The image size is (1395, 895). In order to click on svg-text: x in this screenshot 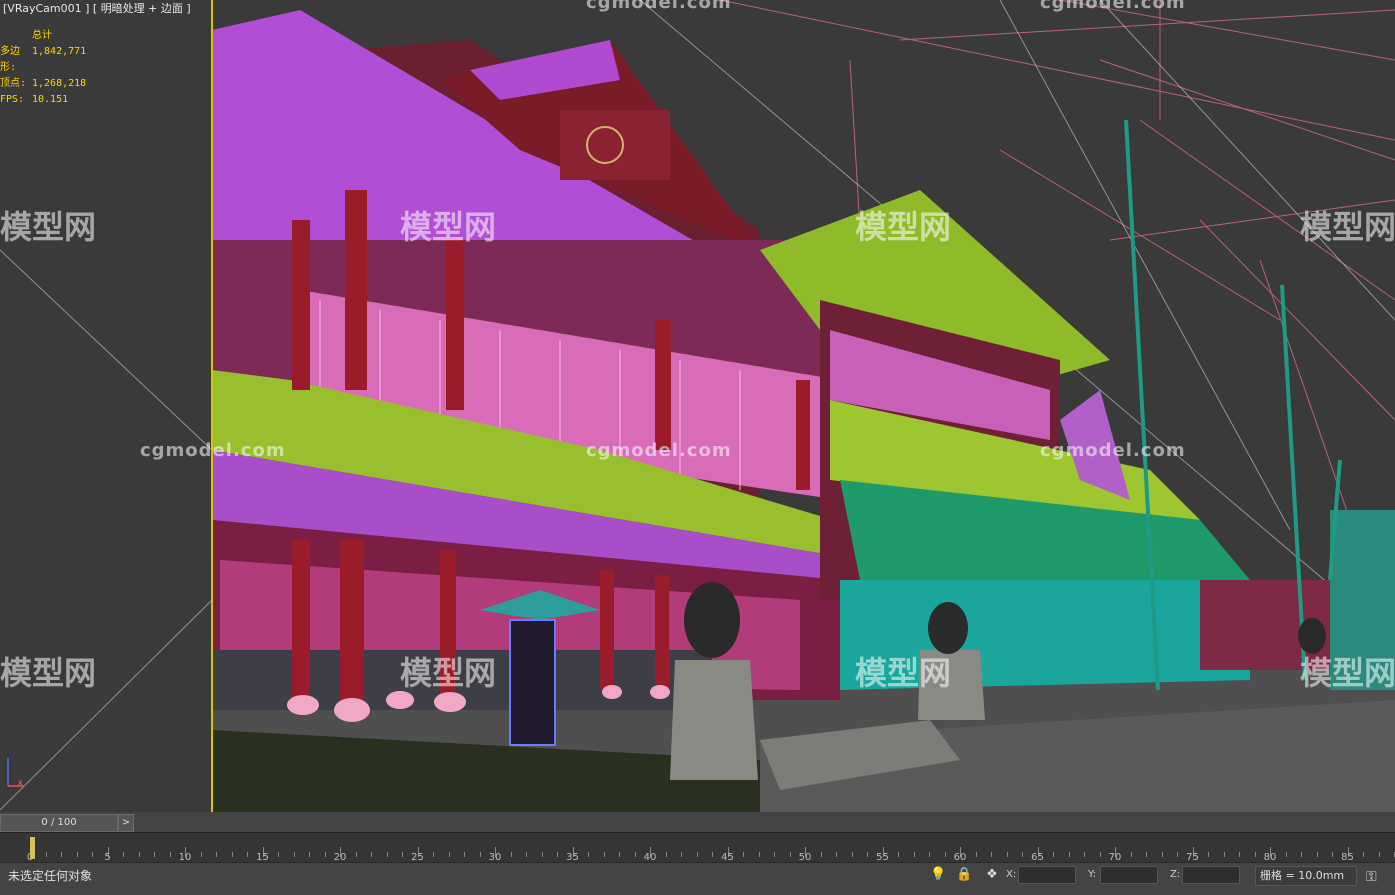, I will do `click(20, 782)`.